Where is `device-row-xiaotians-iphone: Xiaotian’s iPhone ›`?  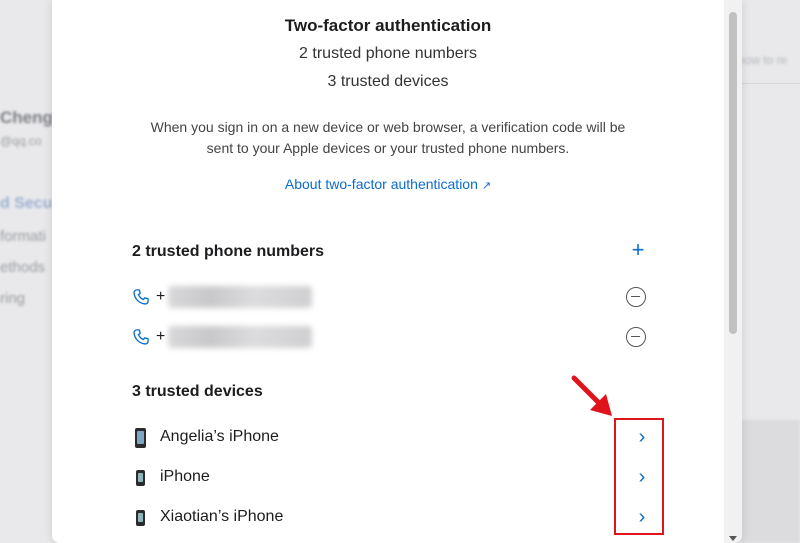
device-row-xiaotians-iphone: Xiaotian’s iPhone › is located at coordinates (402, 520).